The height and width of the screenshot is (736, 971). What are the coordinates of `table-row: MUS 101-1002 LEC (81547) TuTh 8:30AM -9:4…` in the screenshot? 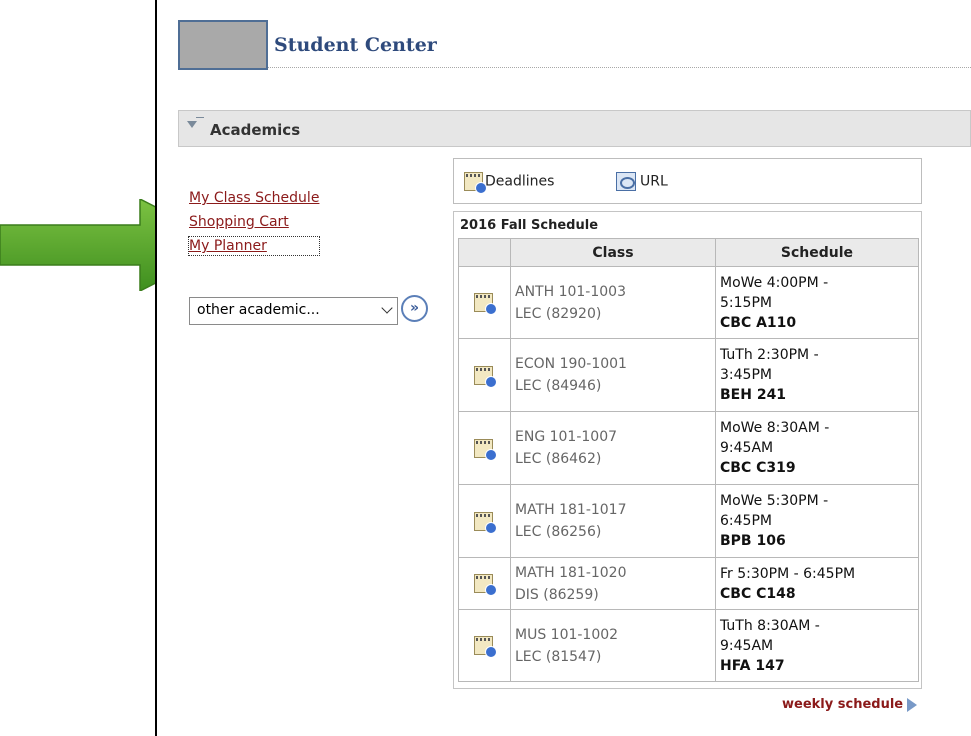 It's located at (688, 645).